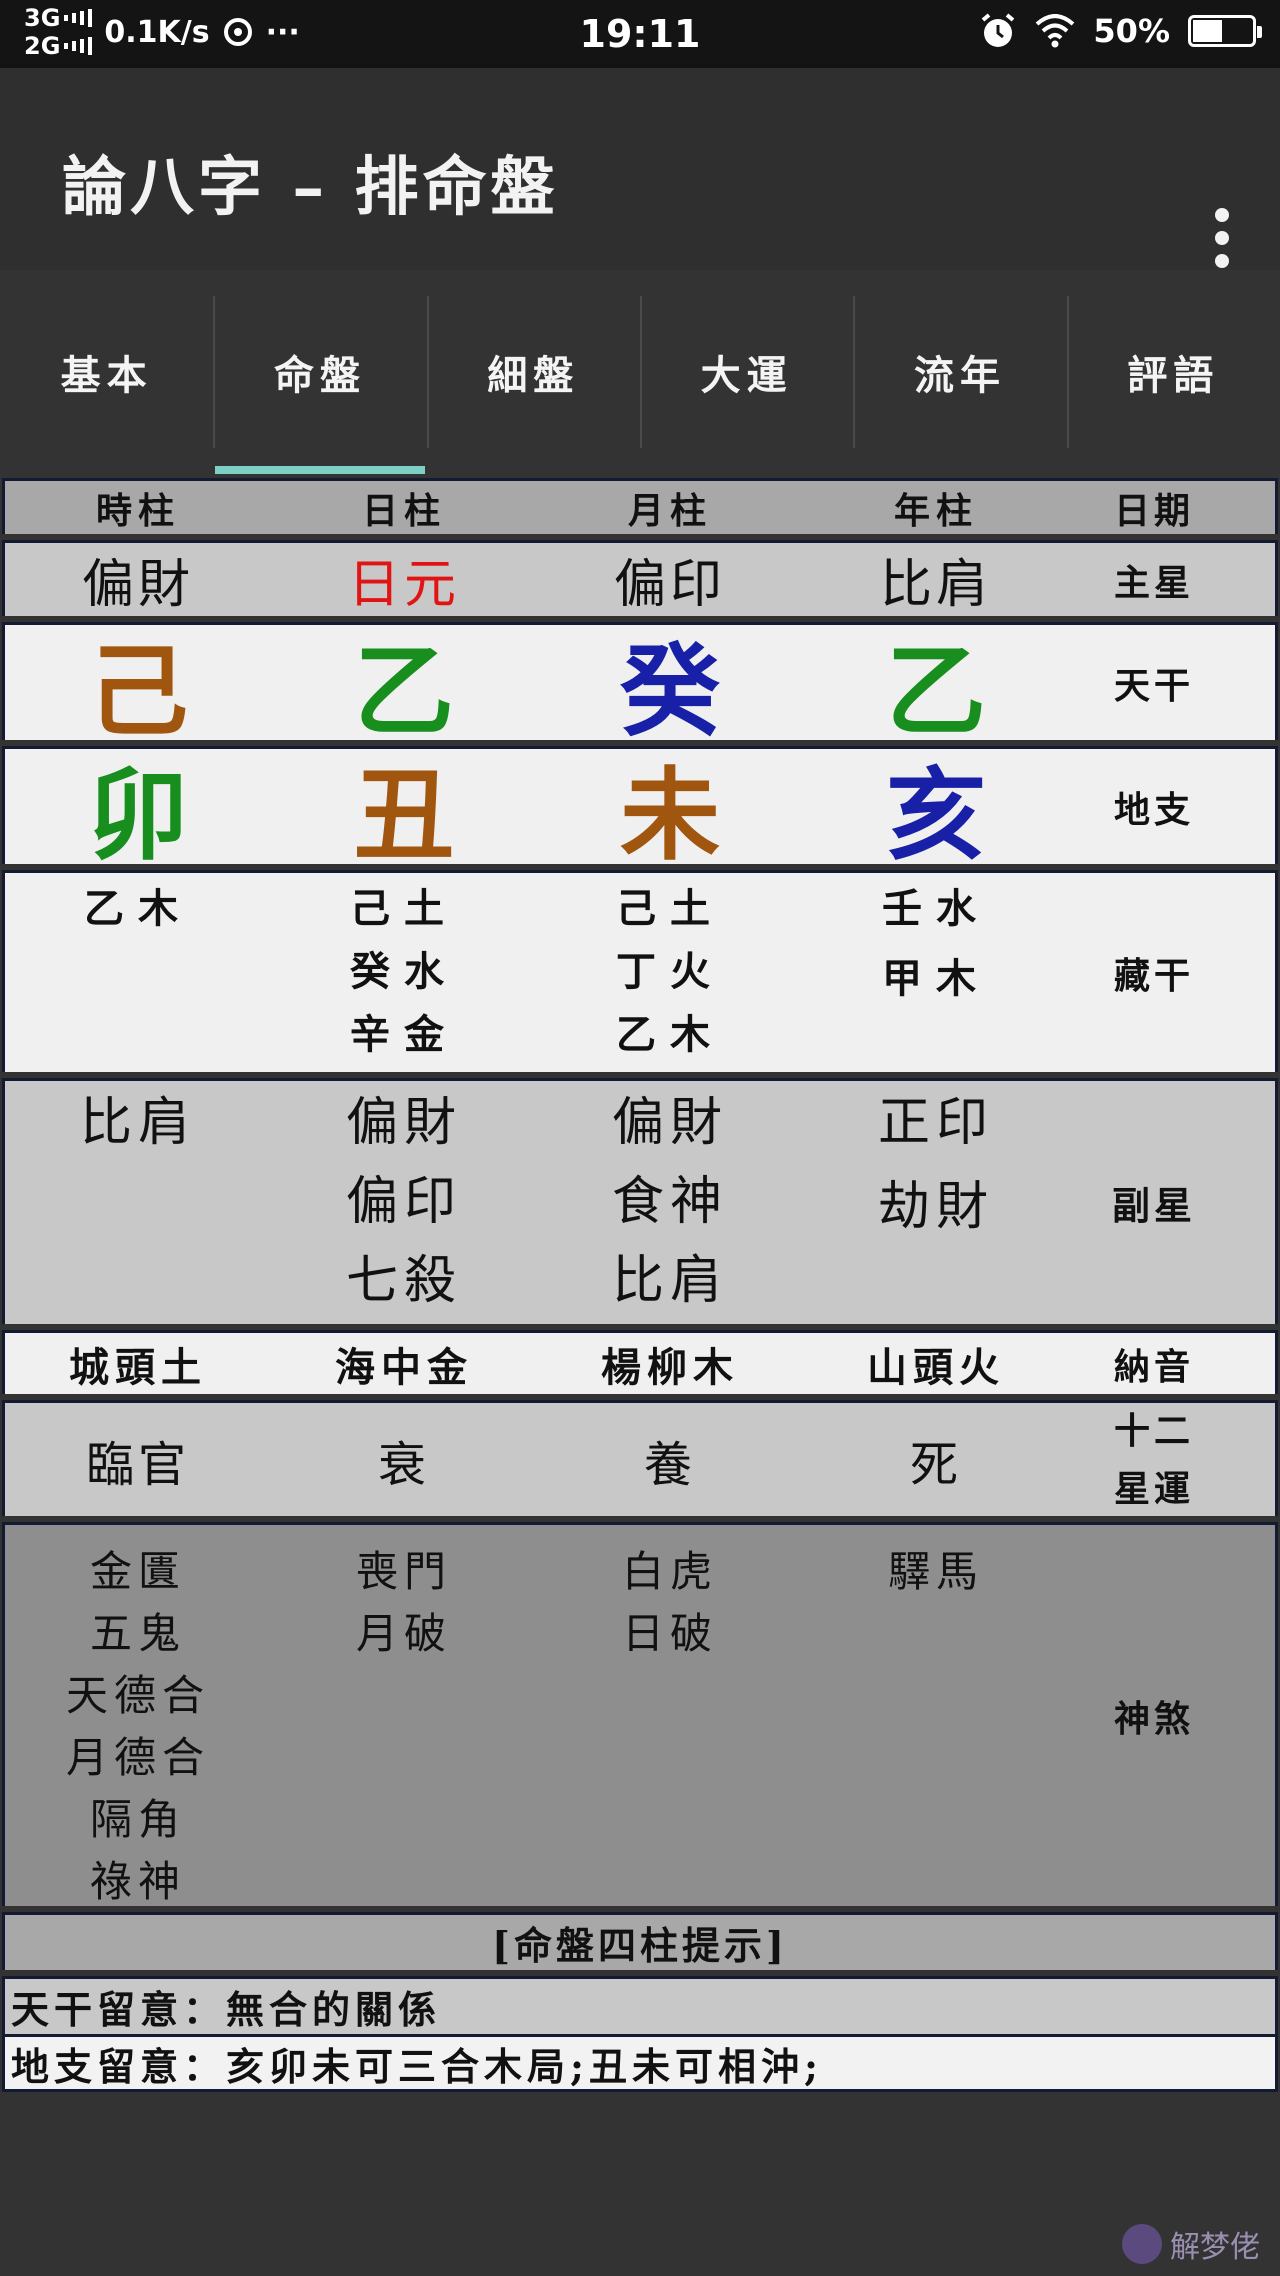  What do you see at coordinates (137, 1757) in the screenshot?
I see `shensha-item: 月德合` at bounding box center [137, 1757].